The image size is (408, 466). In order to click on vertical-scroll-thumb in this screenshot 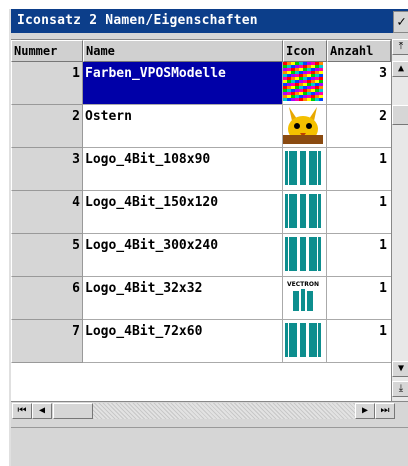, I will do `click(400, 115)`.